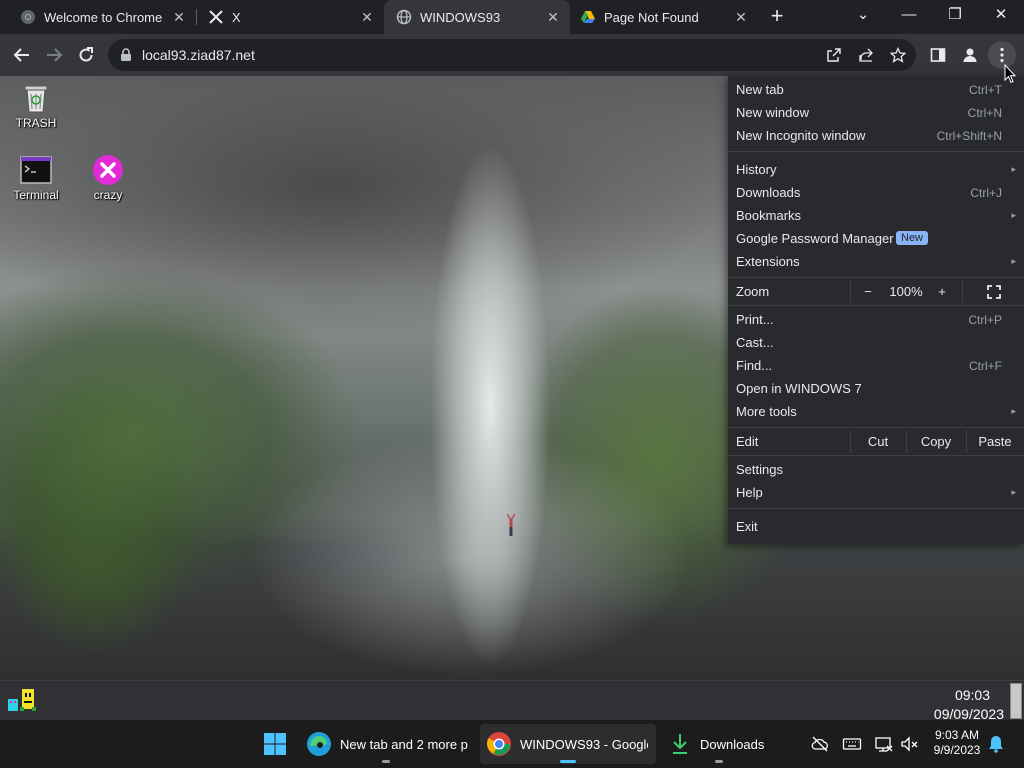 The height and width of the screenshot is (768, 1024). Describe the element at coordinates (747, 526) in the screenshot. I see `menu-item-label: Exit` at that location.